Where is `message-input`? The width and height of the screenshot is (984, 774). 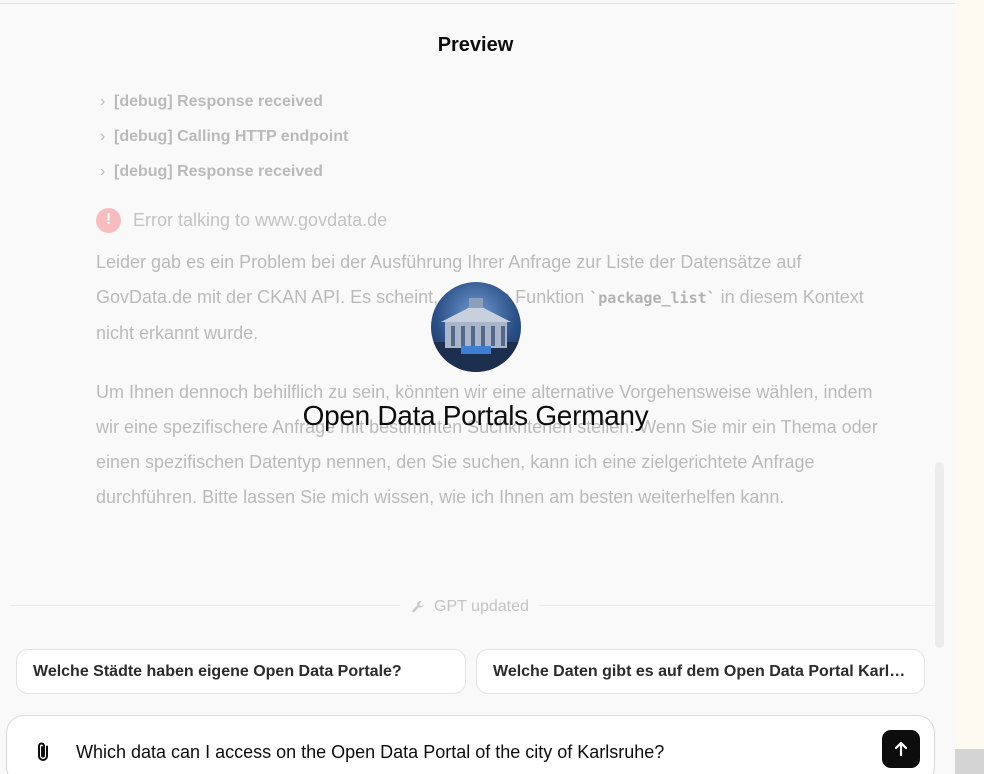 message-input is located at coordinates (466, 752).